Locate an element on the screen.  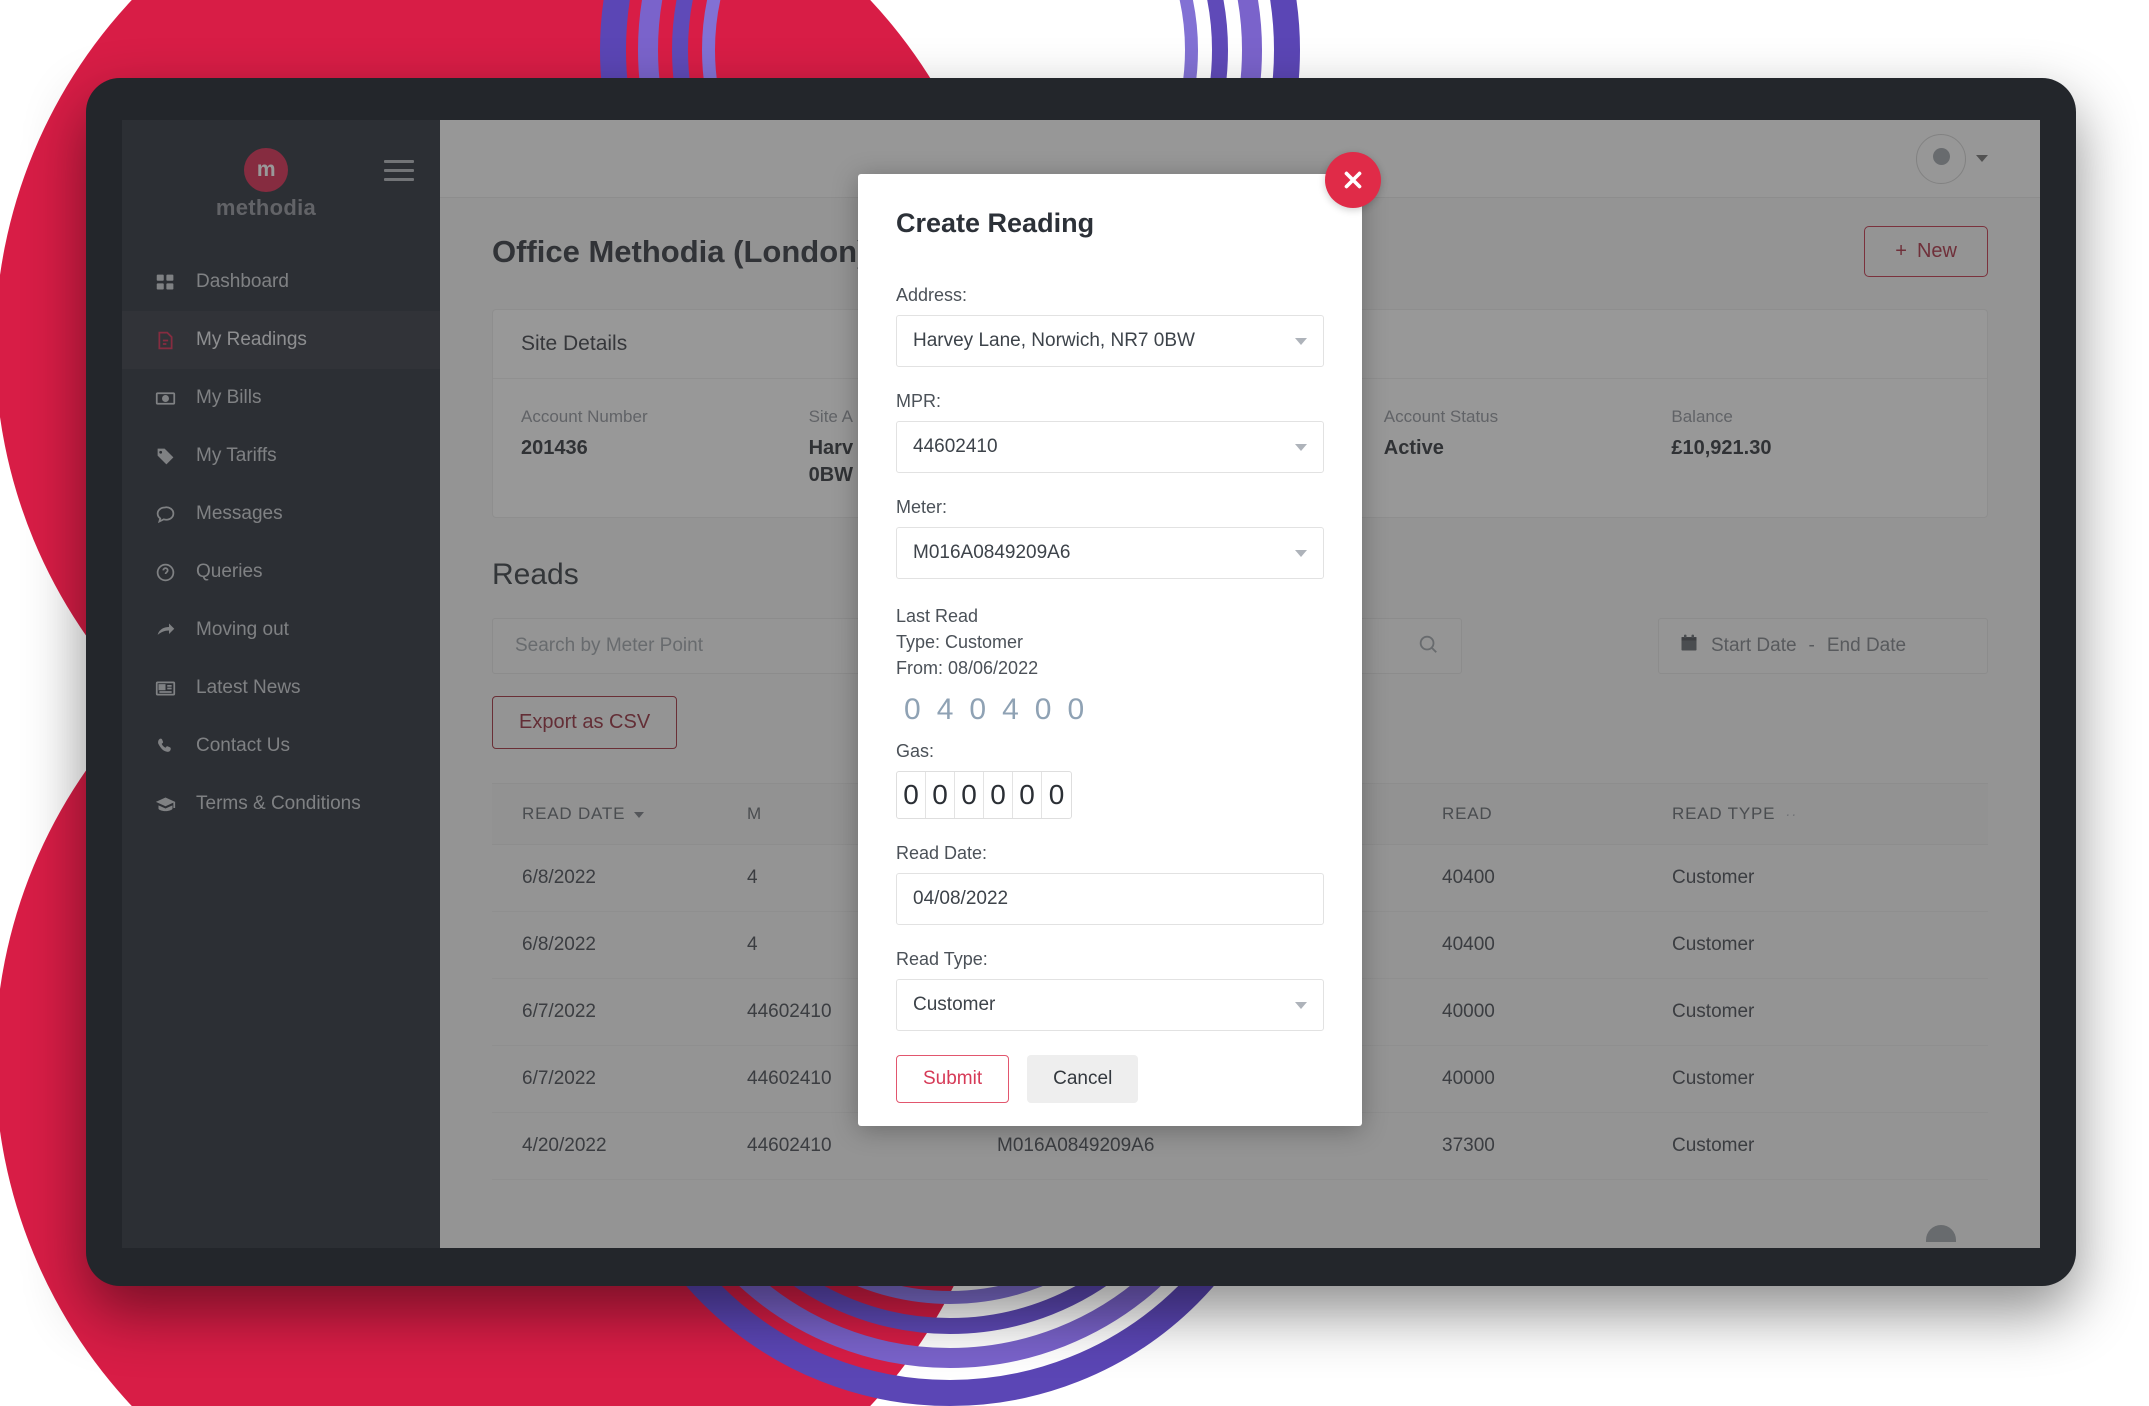
last-read-type: Type: Customer is located at coordinates (960, 642).